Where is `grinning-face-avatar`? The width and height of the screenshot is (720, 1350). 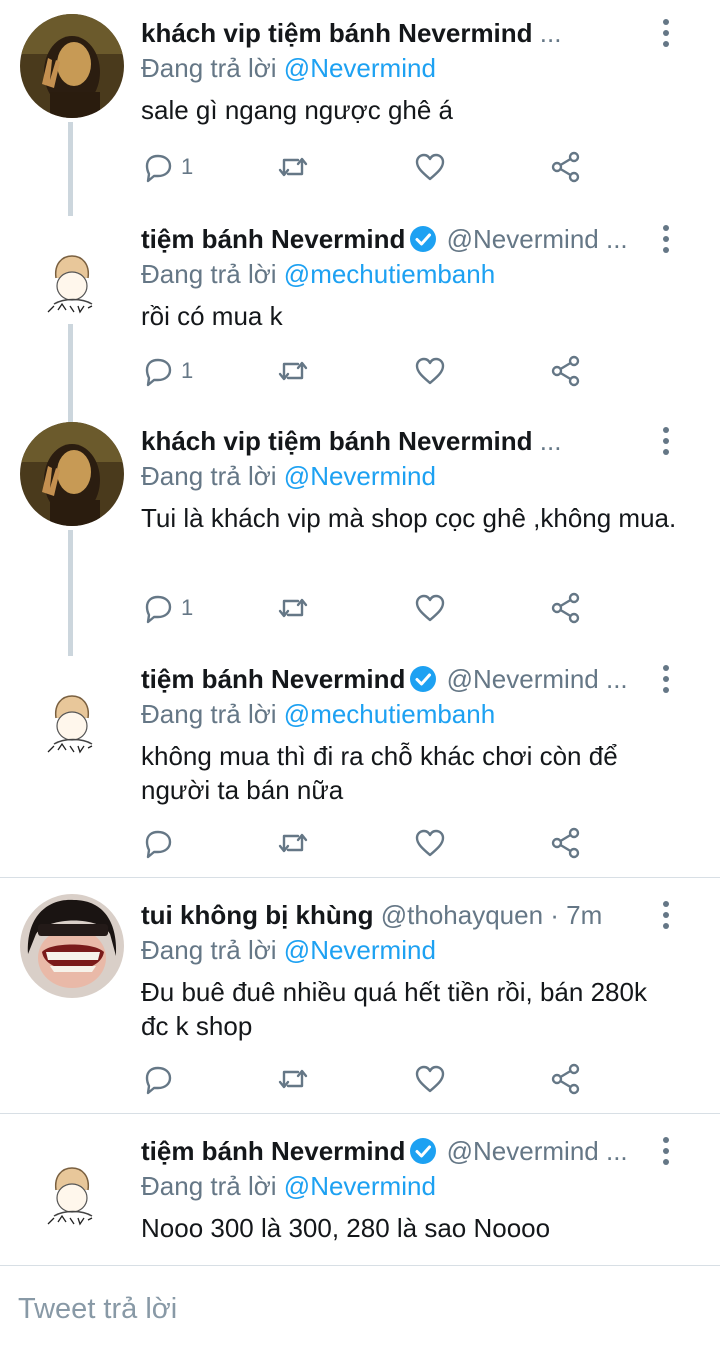 grinning-face-avatar is located at coordinates (72, 946).